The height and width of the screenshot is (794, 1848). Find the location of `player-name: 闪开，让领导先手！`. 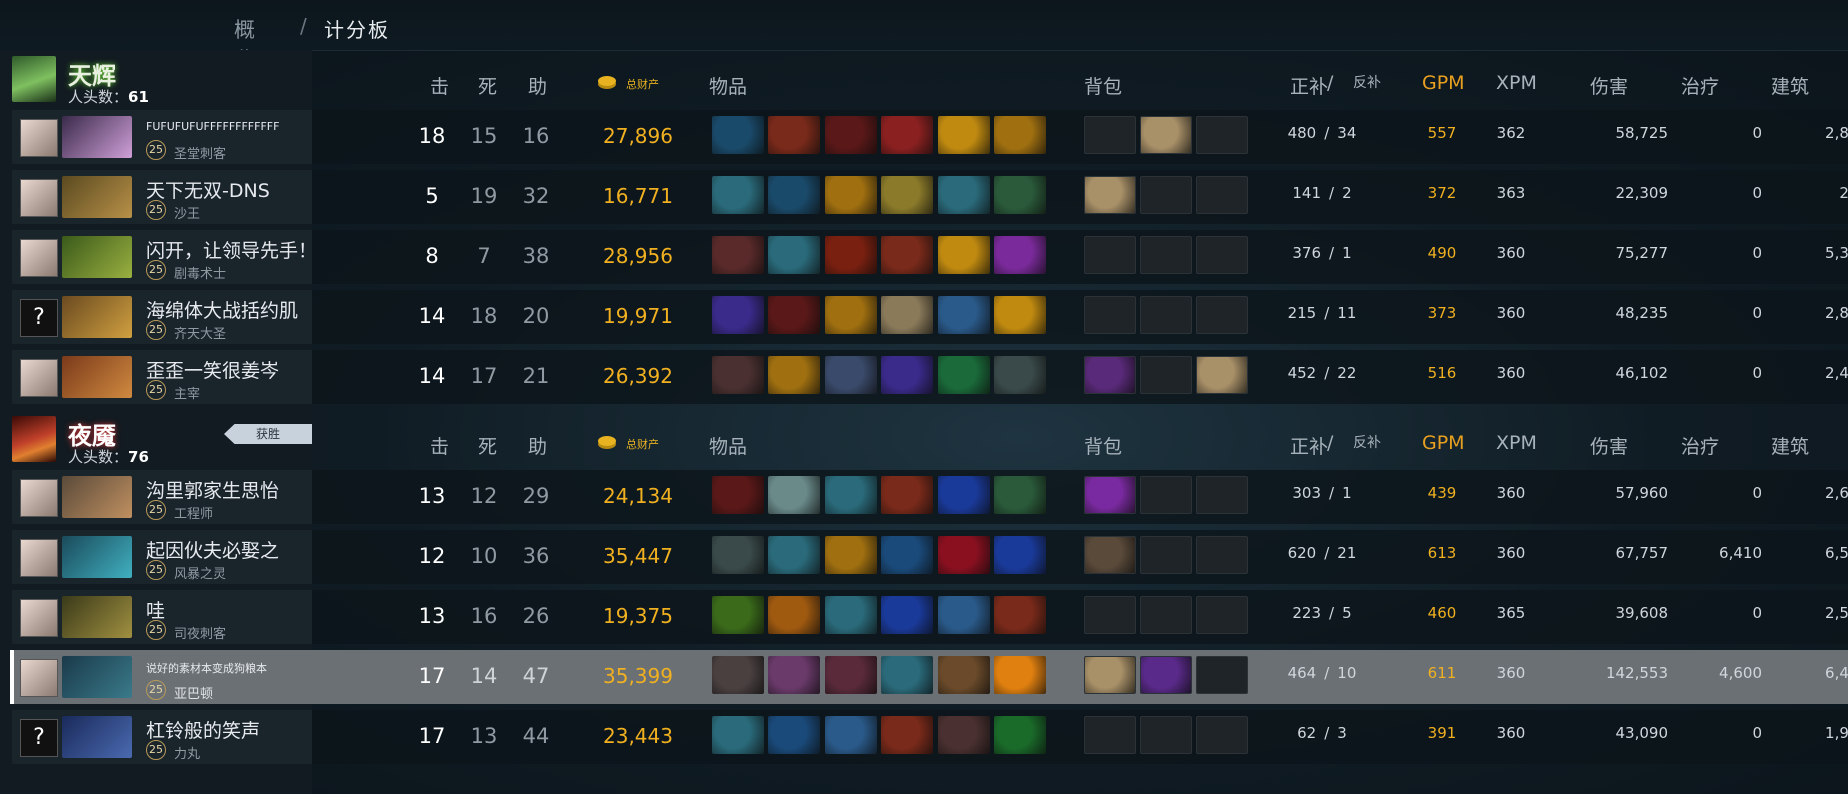

player-name: 闪开，让领导先手！ is located at coordinates (231, 249).